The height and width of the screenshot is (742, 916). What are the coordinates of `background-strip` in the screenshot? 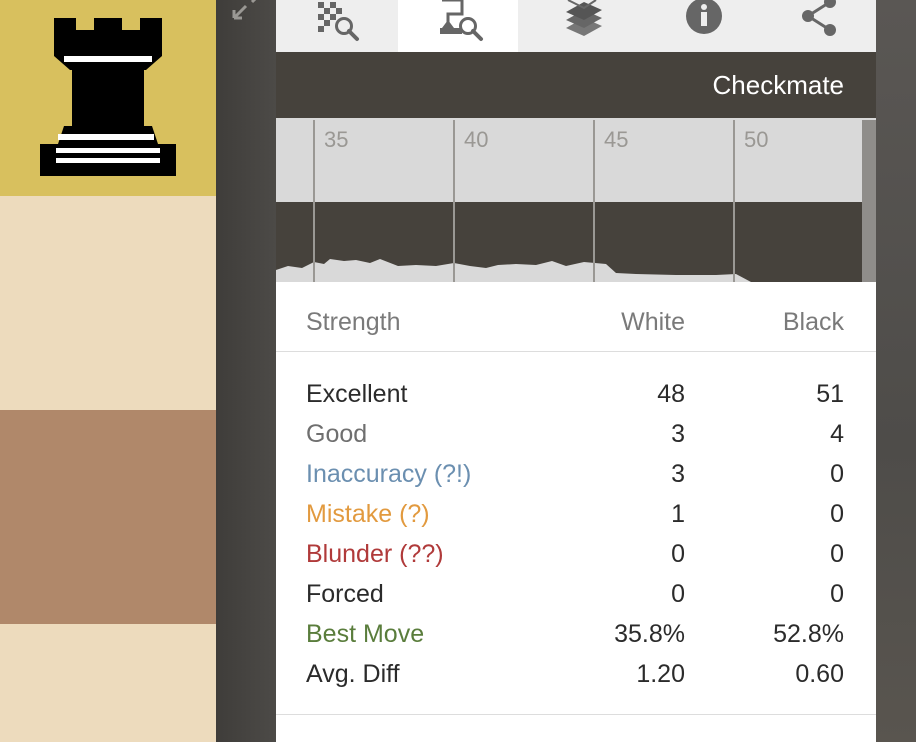 It's located at (896, 371).